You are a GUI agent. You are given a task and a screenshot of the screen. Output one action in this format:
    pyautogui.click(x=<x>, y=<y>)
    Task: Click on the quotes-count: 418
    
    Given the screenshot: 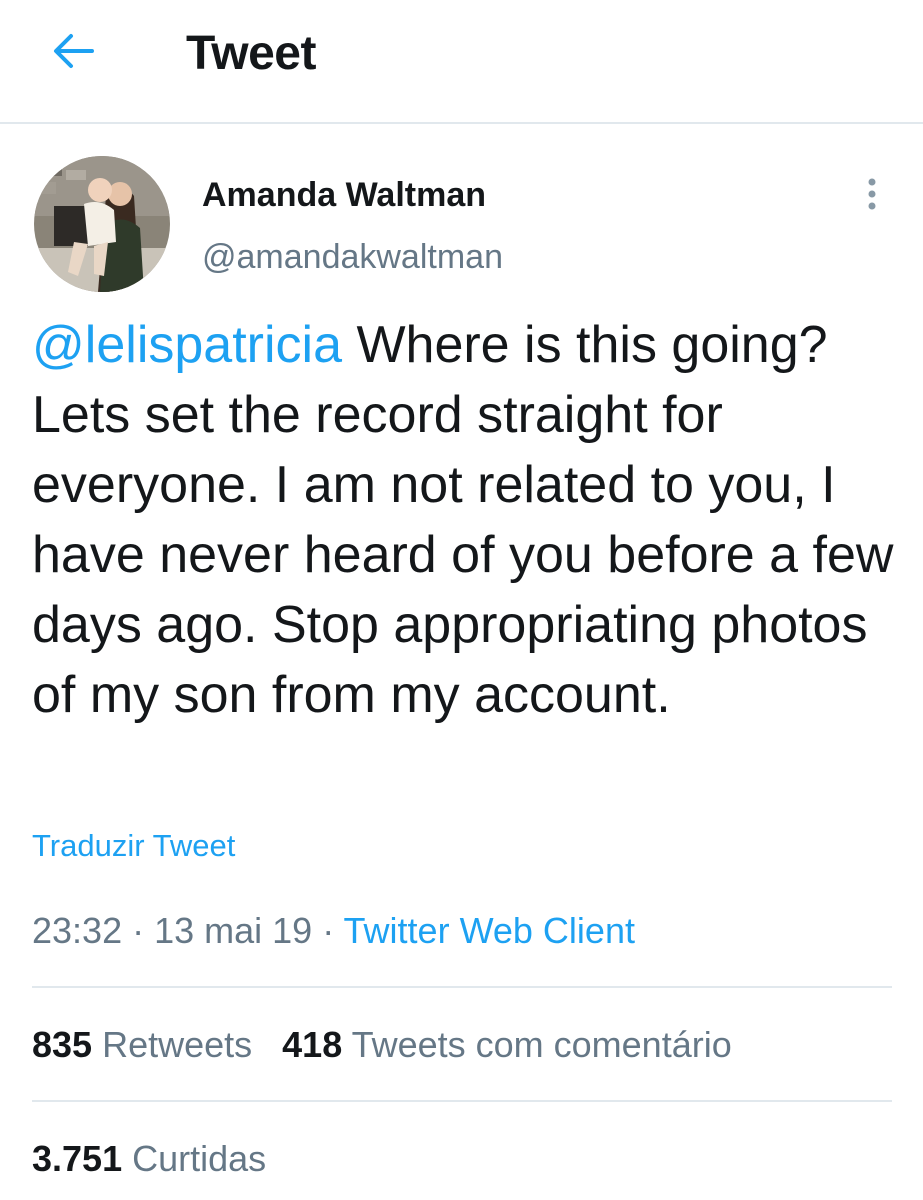 What is the action you would take?
    pyautogui.click(x=312, y=1044)
    